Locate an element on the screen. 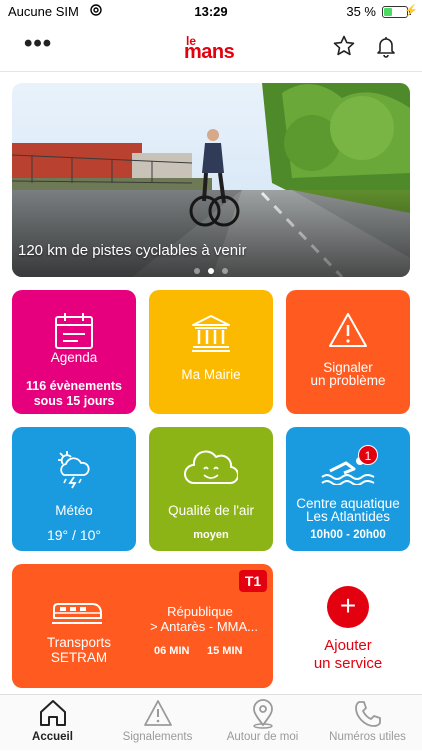  next-departure-1: 06 MIN is located at coordinates (172, 651).